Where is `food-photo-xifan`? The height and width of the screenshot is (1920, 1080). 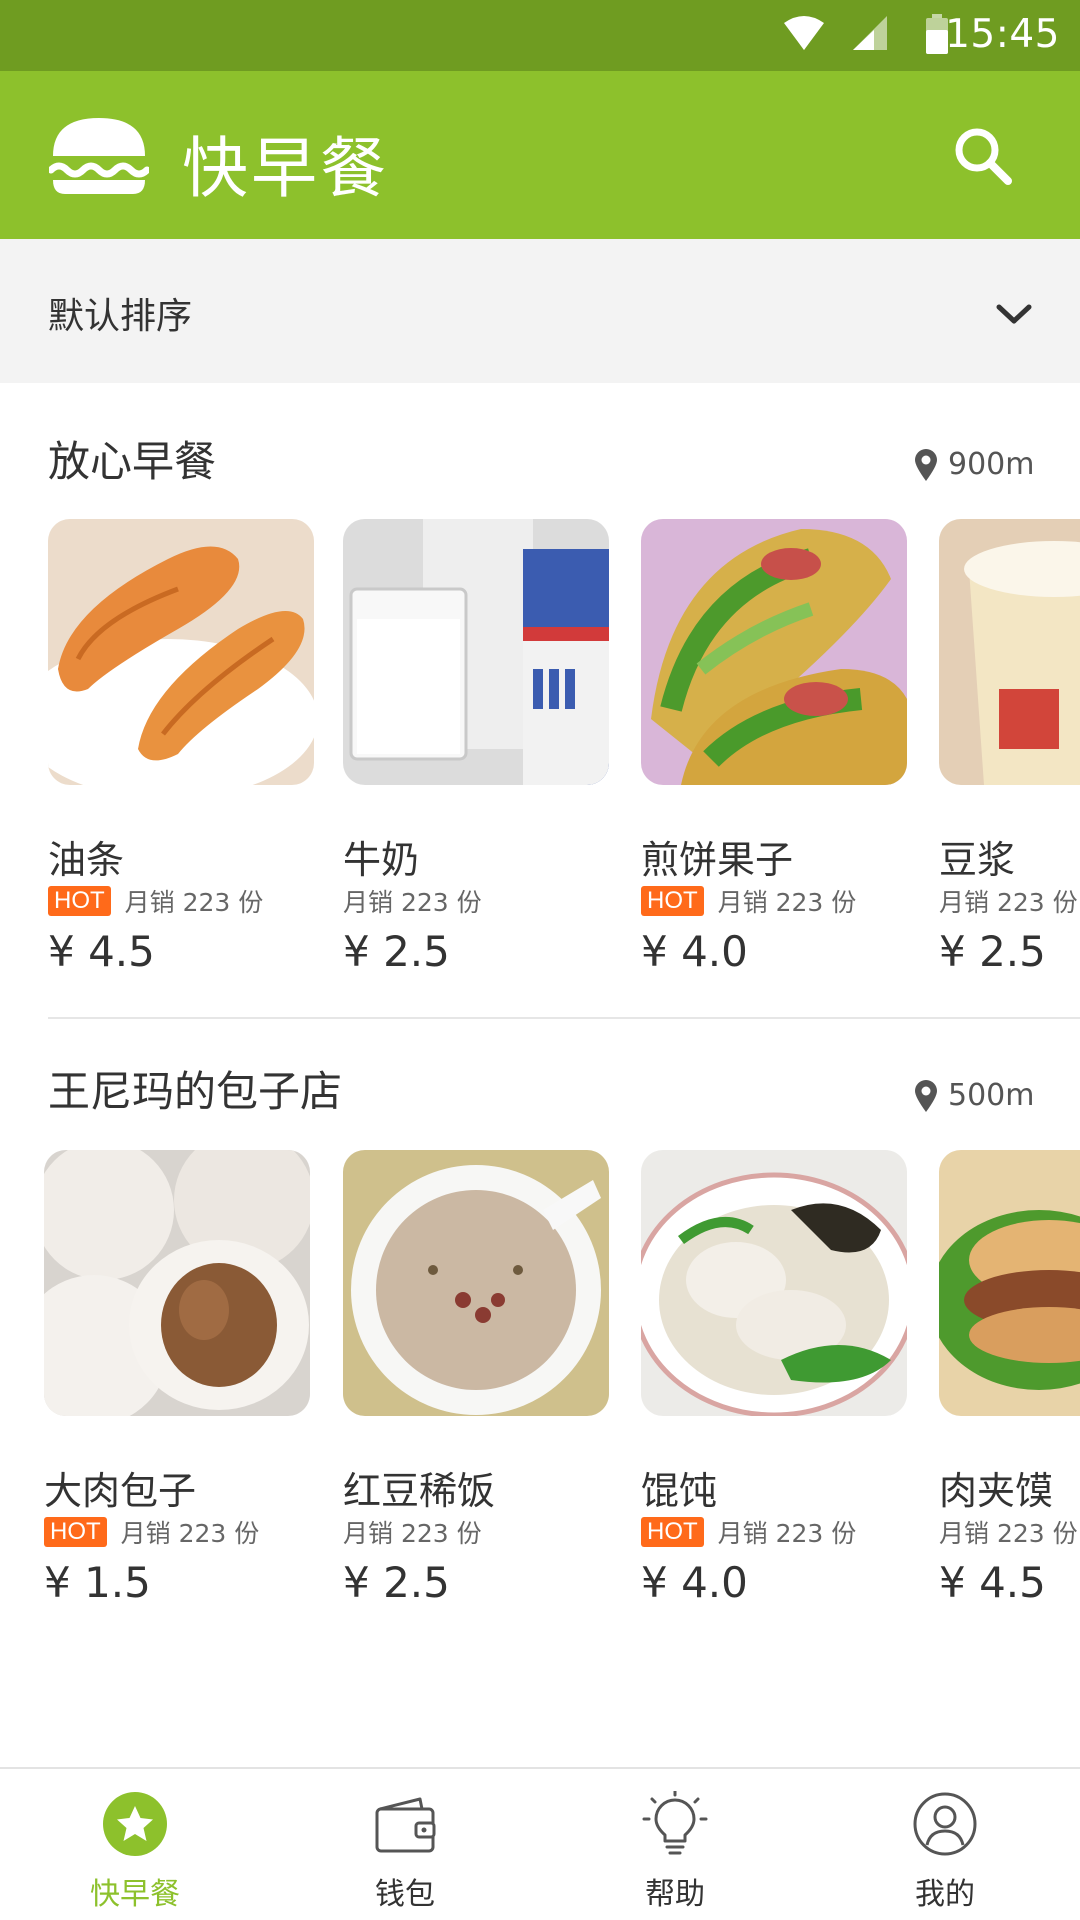 food-photo-xifan is located at coordinates (476, 1283).